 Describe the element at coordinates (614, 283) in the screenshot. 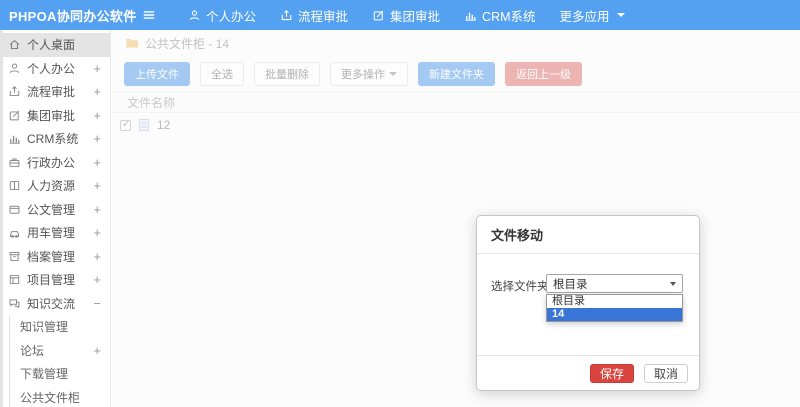

I see `folder-select-box: 根目录` at that location.